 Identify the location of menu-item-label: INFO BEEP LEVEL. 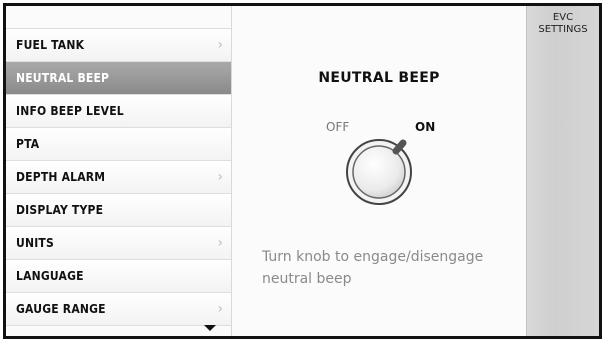
(70, 111).